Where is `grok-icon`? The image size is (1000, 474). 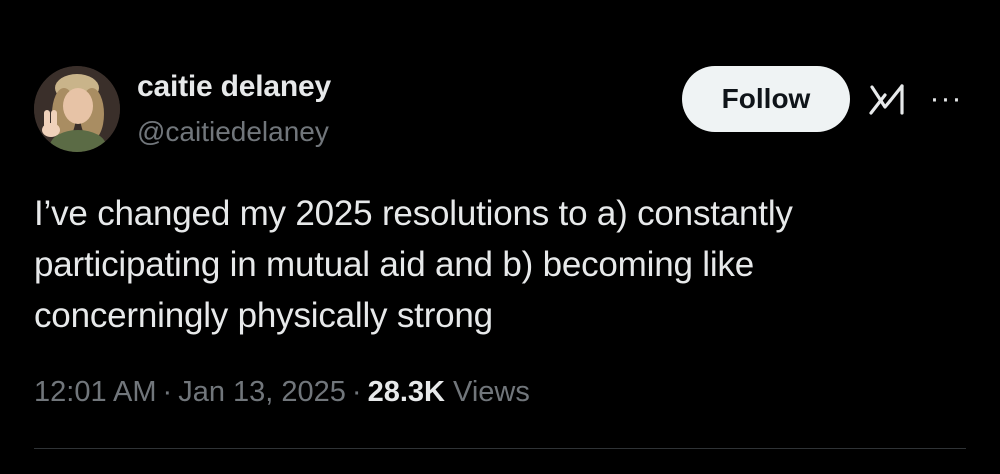
grok-icon is located at coordinates (888, 99).